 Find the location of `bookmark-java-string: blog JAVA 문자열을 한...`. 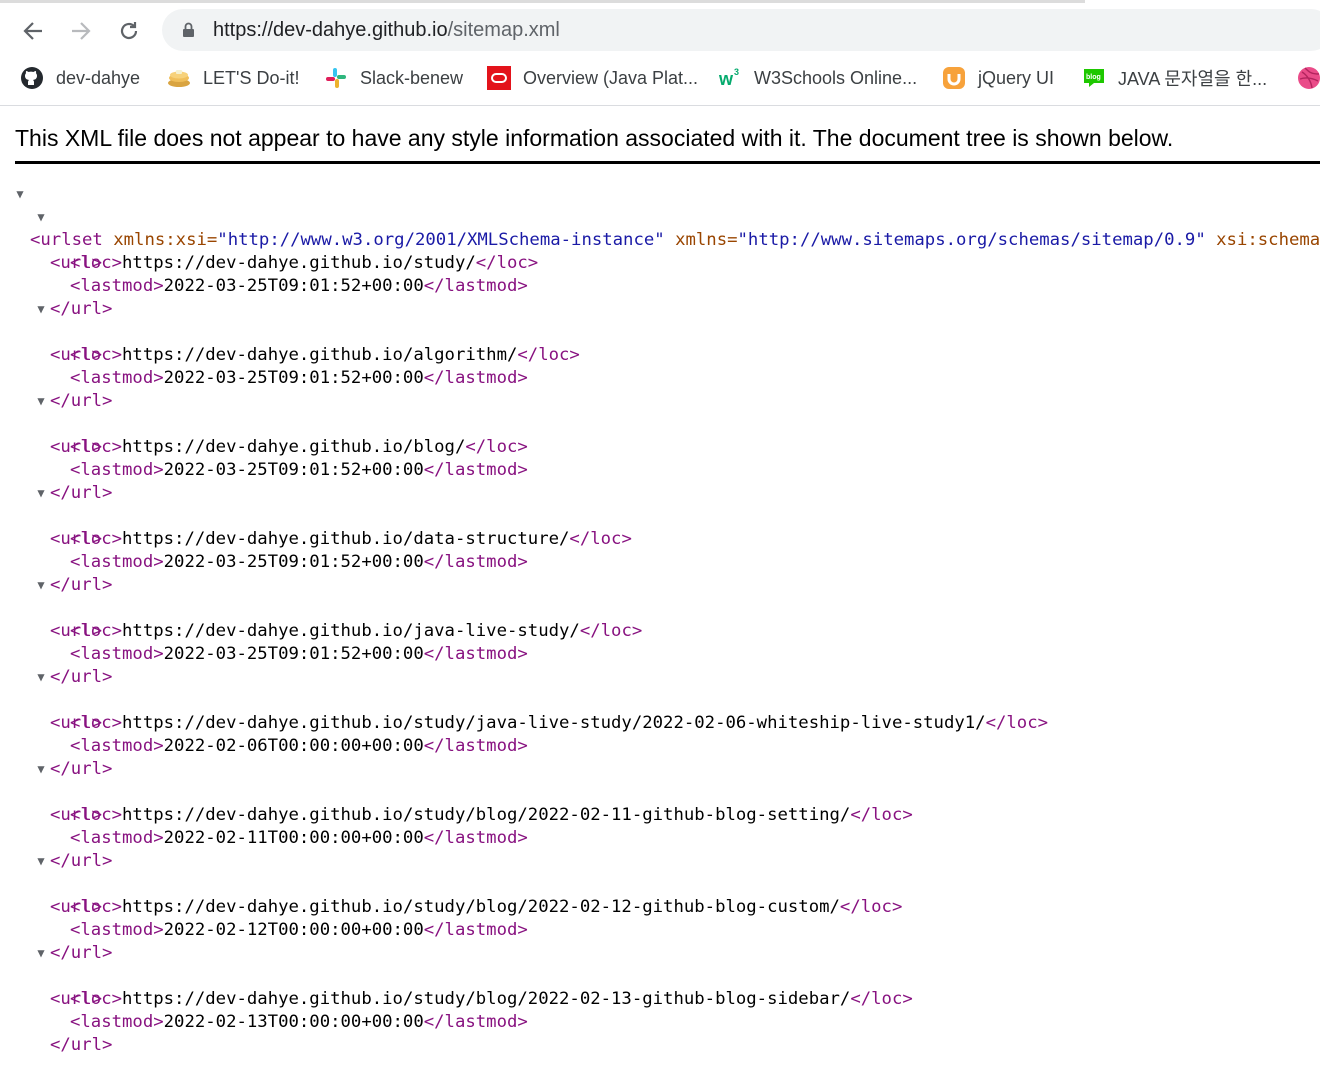

bookmark-java-string: blog JAVA 문자열을 한... is located at coordinates (1174, 78).